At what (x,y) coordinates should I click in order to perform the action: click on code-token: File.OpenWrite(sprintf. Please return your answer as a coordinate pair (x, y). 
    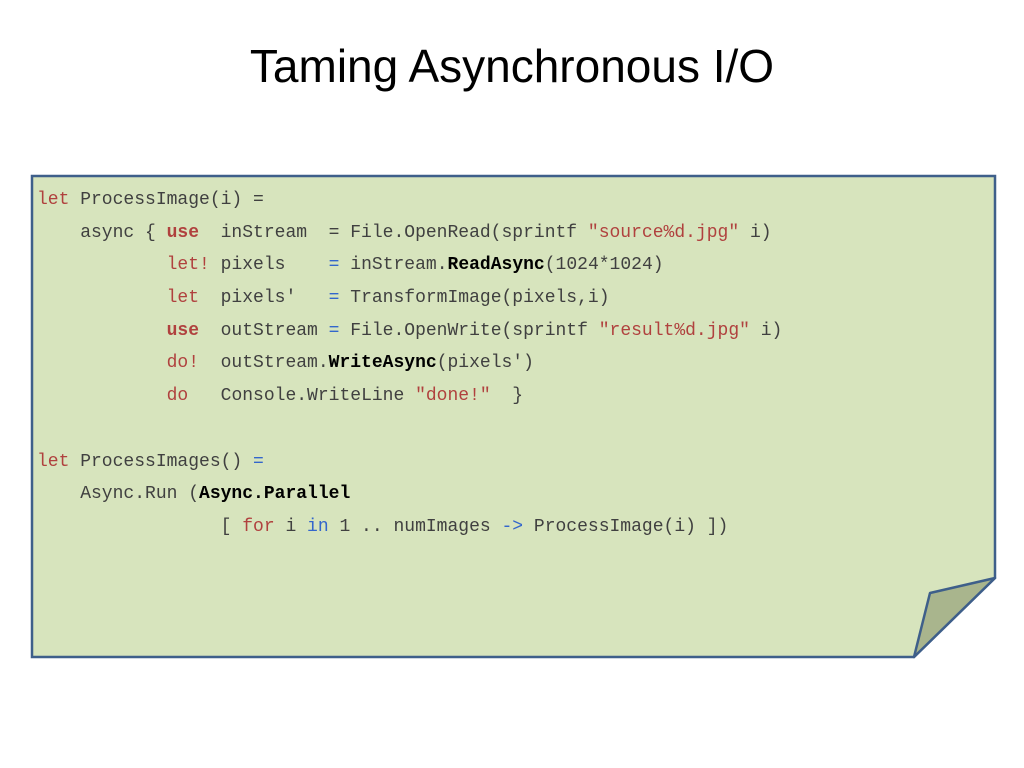
    Looking at the image, I should click on (469, 330).